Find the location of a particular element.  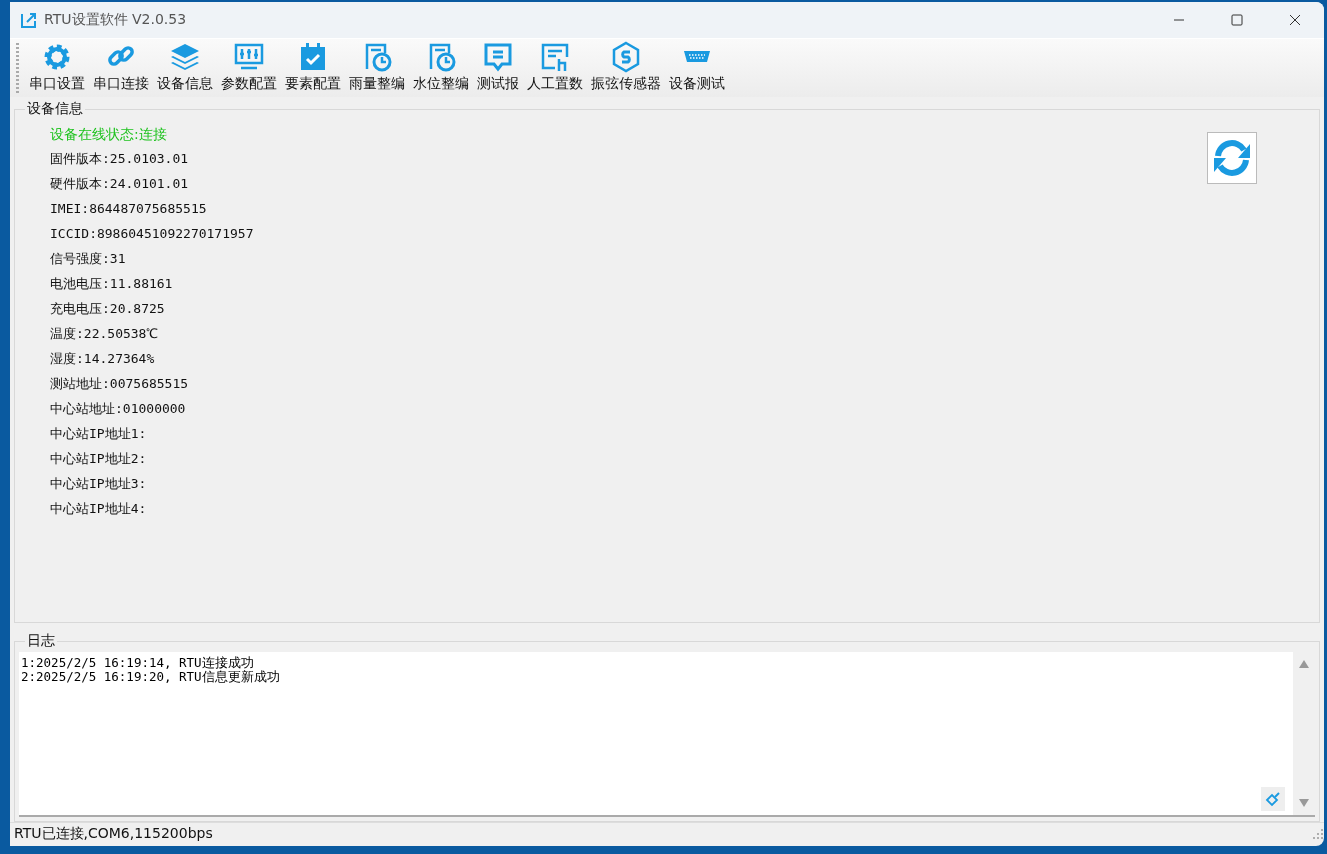

window-title: RTU设置软件 V2.0.53 is located at coordinates (116, 20).